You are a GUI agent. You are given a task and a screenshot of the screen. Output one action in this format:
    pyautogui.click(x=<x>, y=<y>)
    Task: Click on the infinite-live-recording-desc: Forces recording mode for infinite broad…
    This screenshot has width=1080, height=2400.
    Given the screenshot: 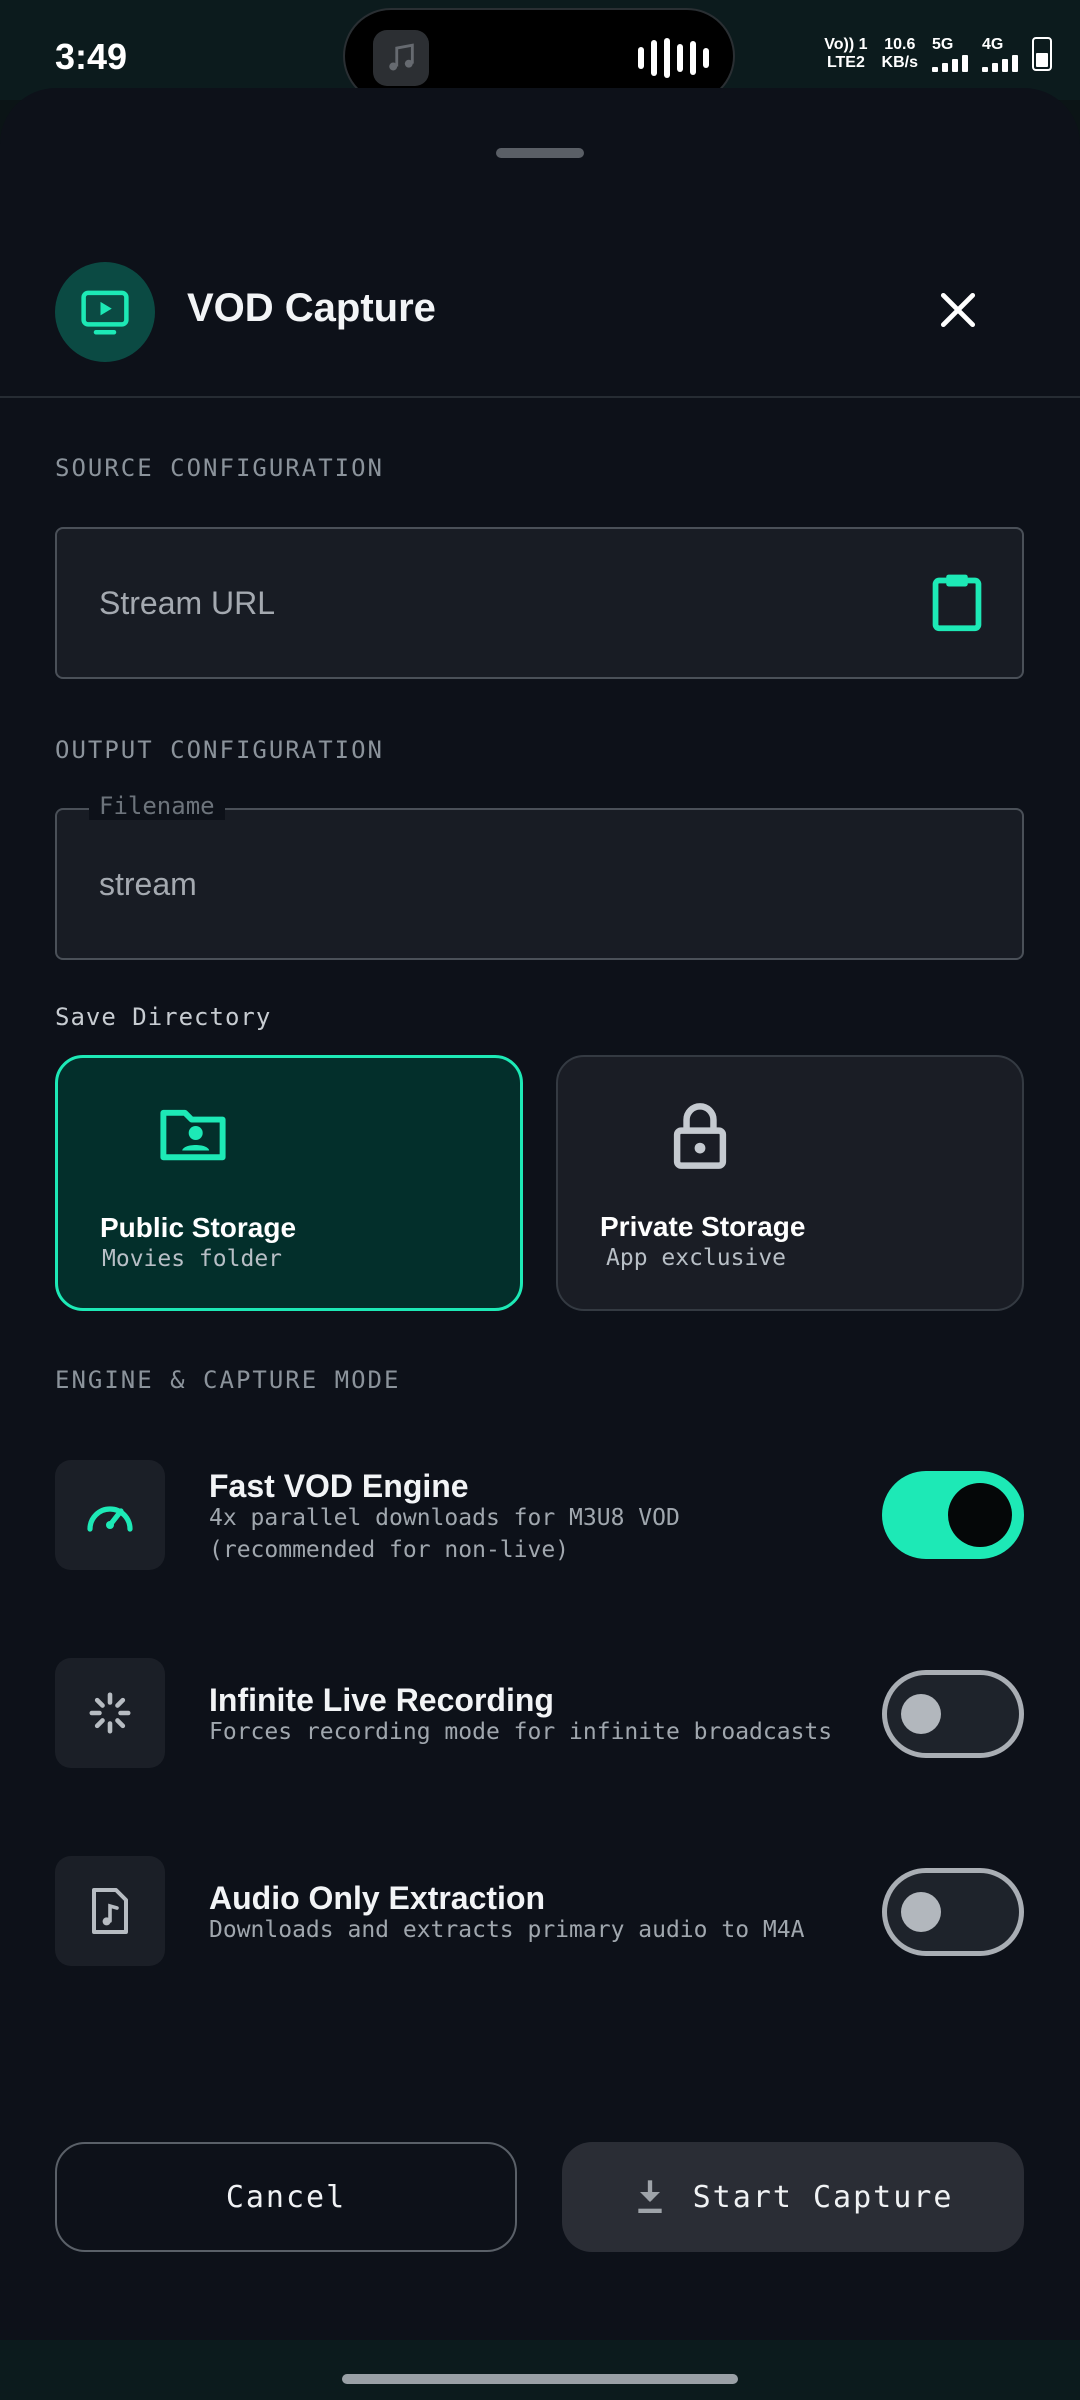 What is the action you would take?
    pyautogui.click(x=521, y=1732)
    